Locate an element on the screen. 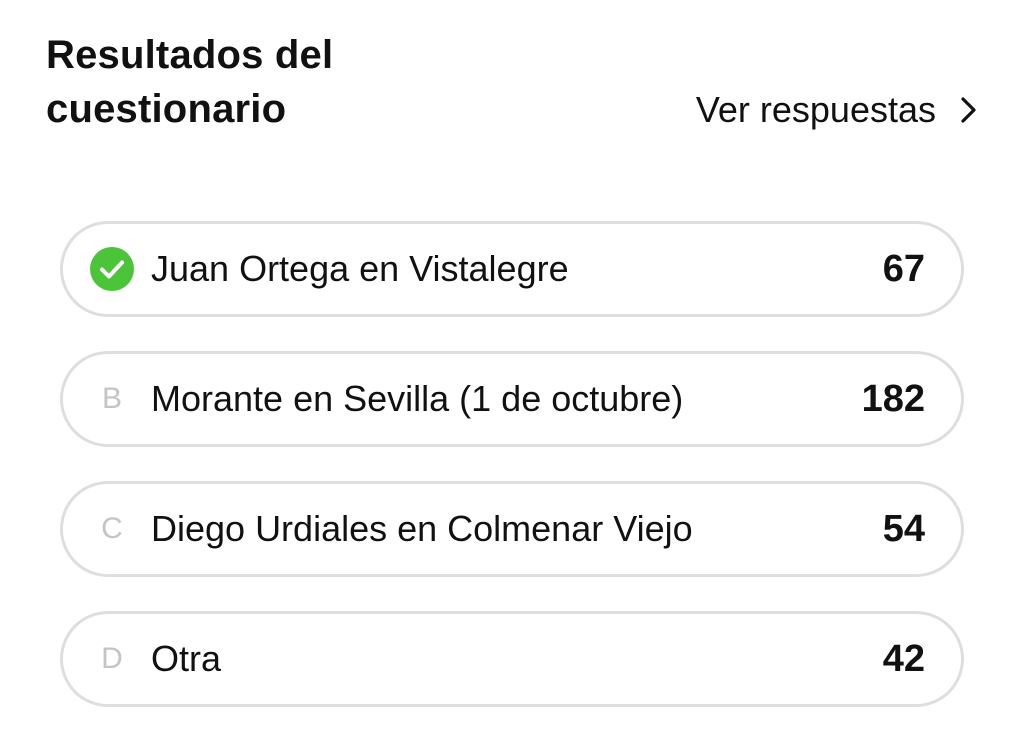 This screenshot has height=735, width=1024. vote-count: 67 is located at coordinates (903, 269).